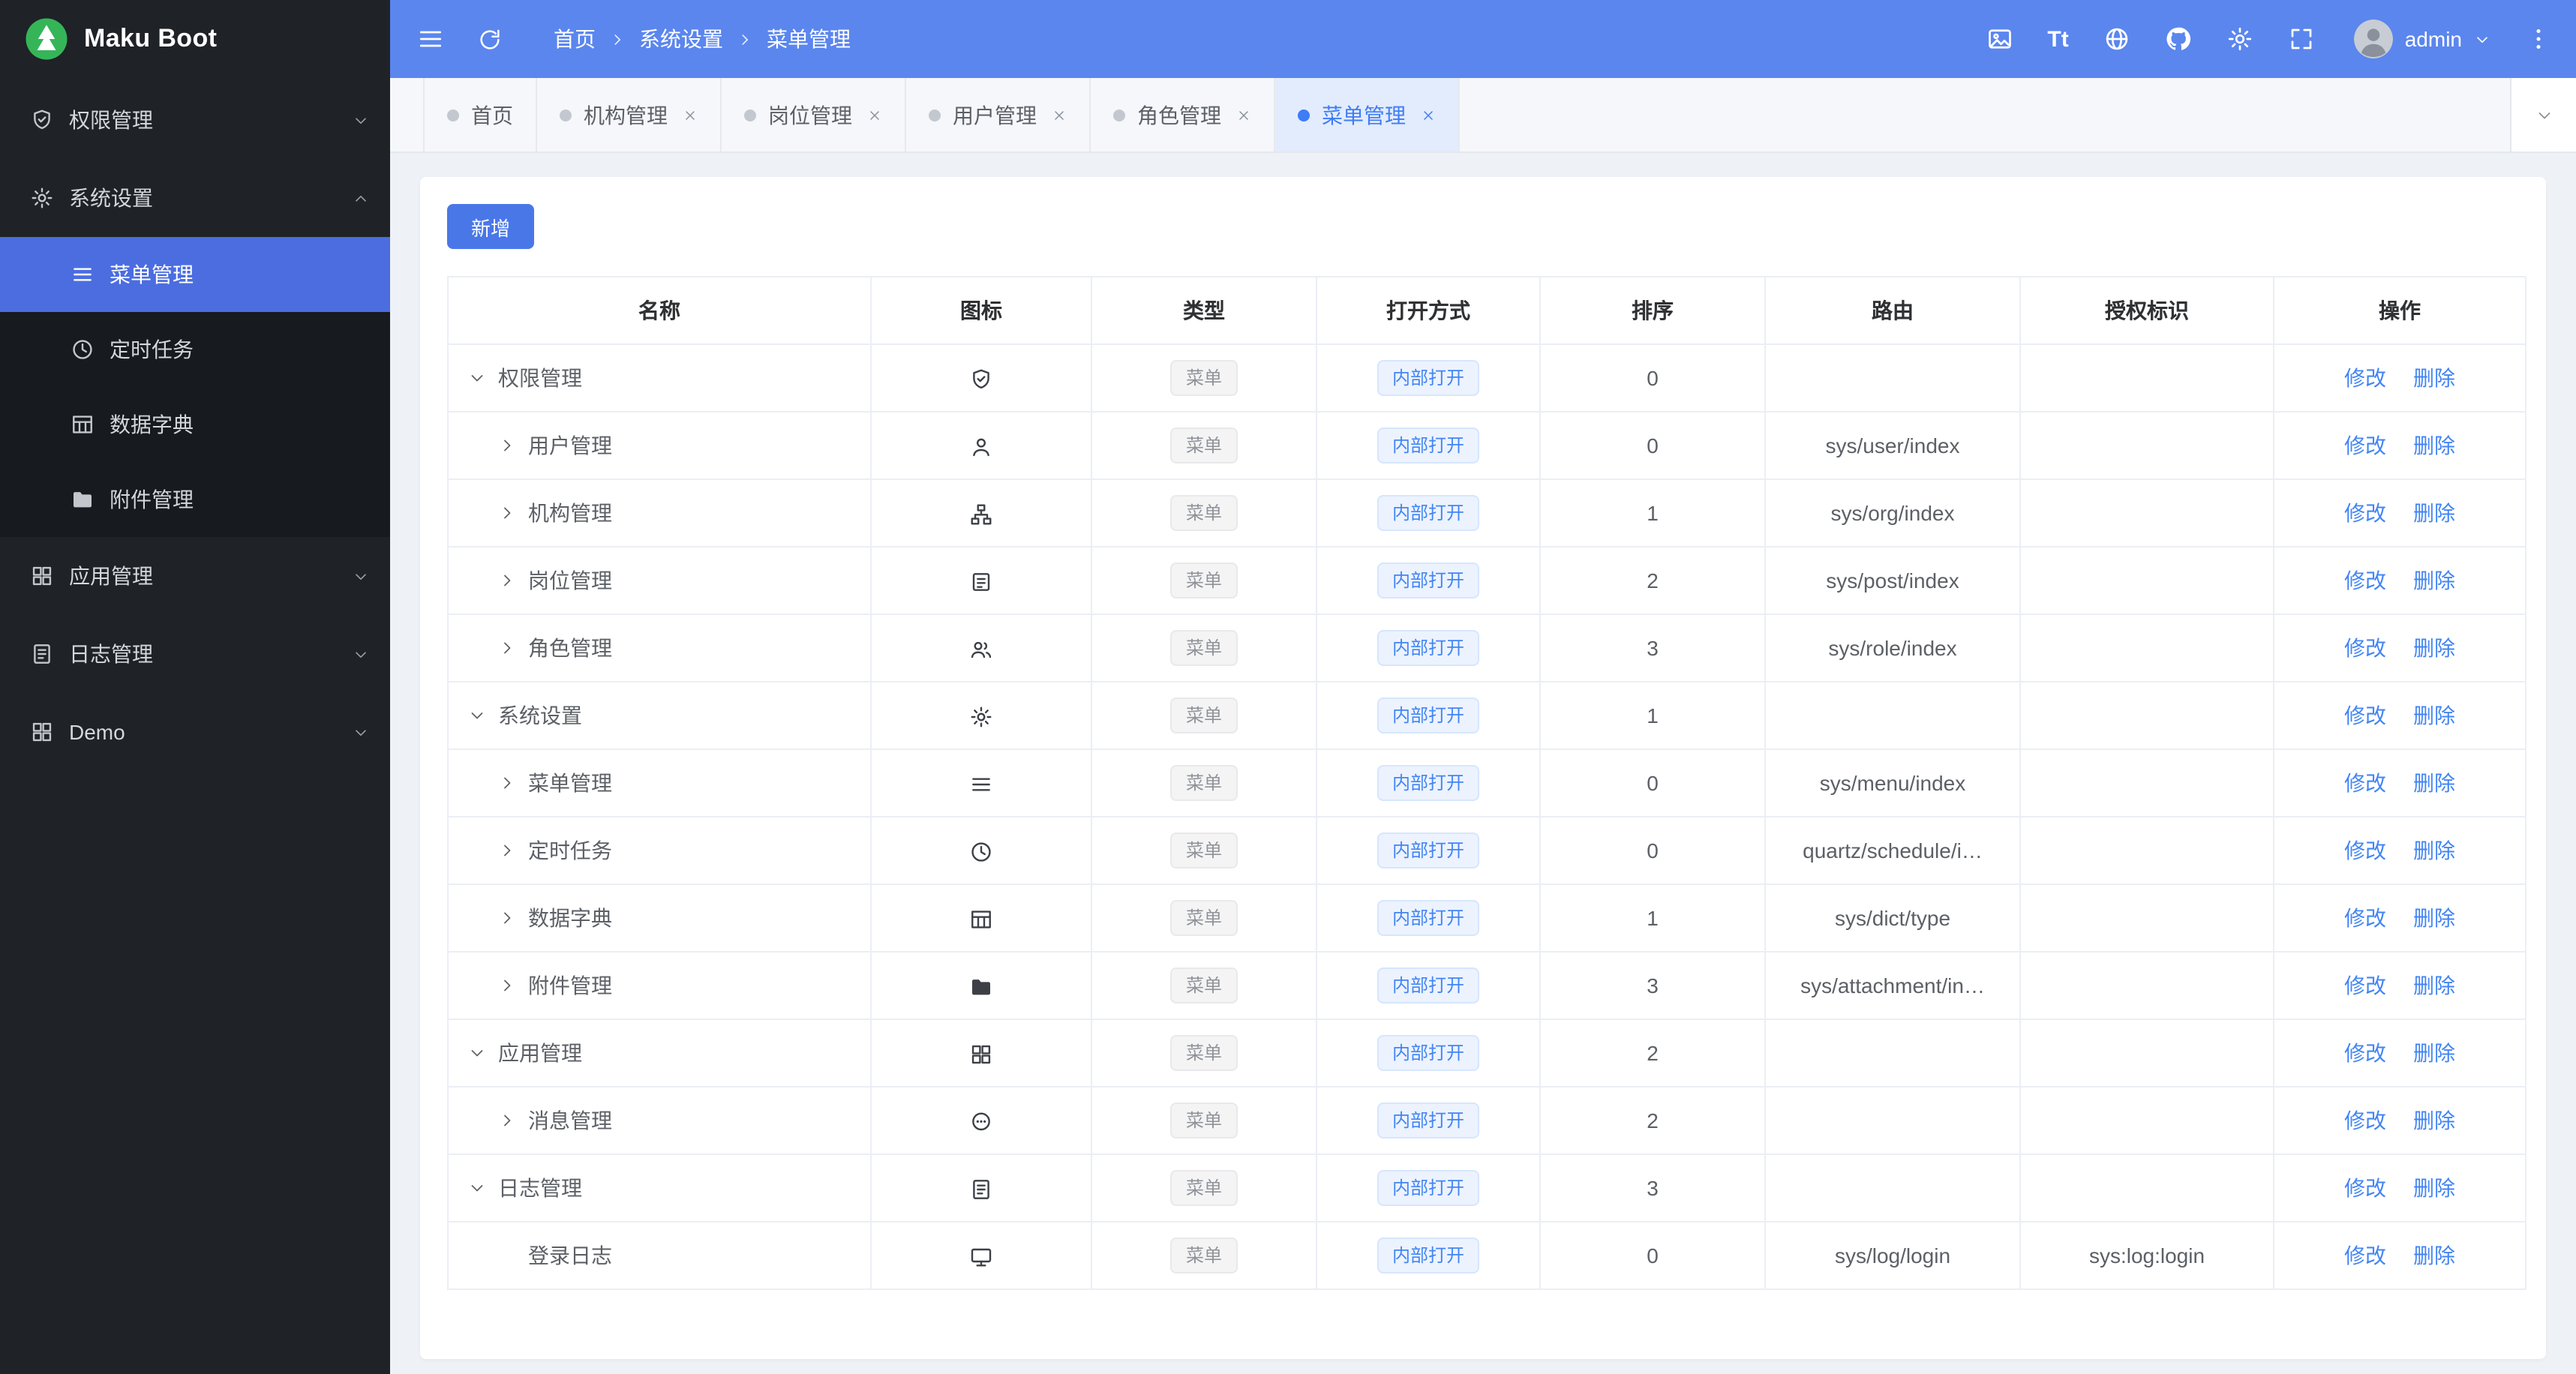 The height and width of the screenshot is (1374, 2576). Describe the element at coordinates (1486, 783) in the screenshot. I see `table-row: 菜单管理 菜单 内部打开 0 sys/menu/index 修改 删除` at that location.